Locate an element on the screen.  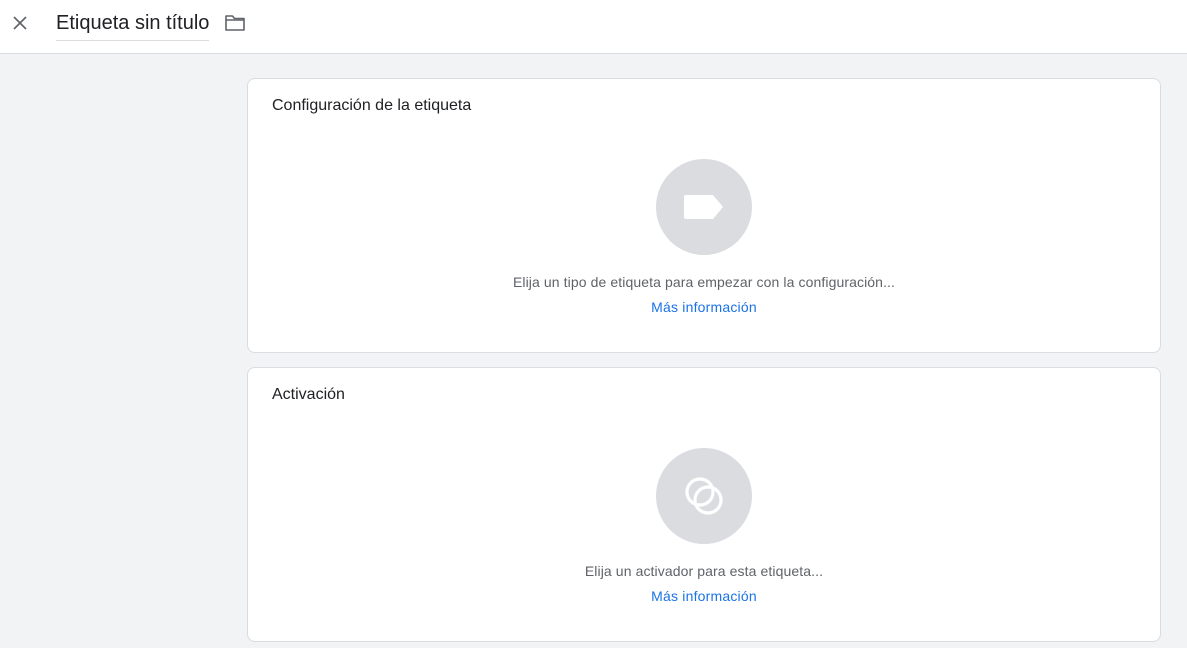
tag-name-field: Etiqueta sin título is located at coordinates (133, 25).